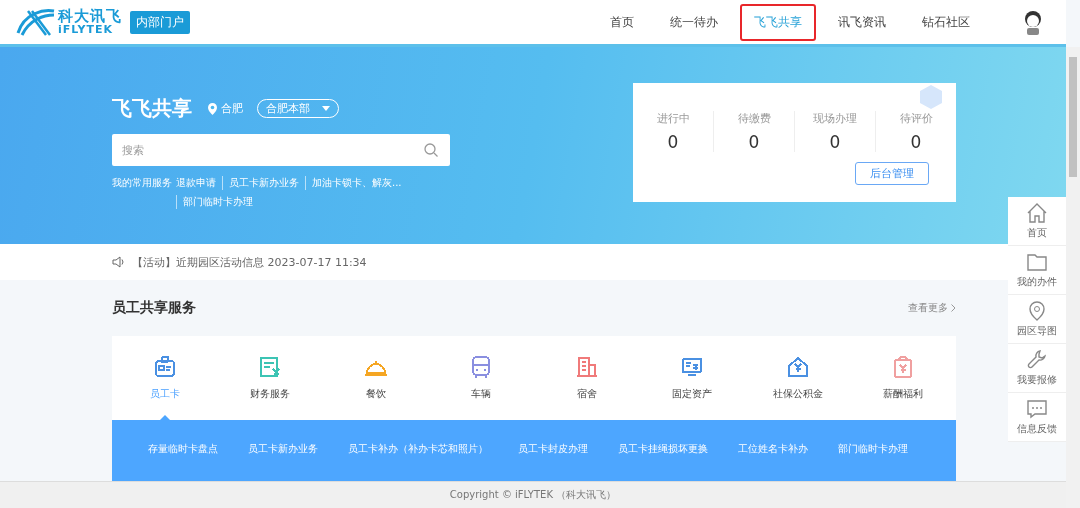 Image resolution: width=1080 pixels, height=508 pixels. Describe the element at coordinates (1037, 262) in the screenshot. I see `folder-icon` at that location.